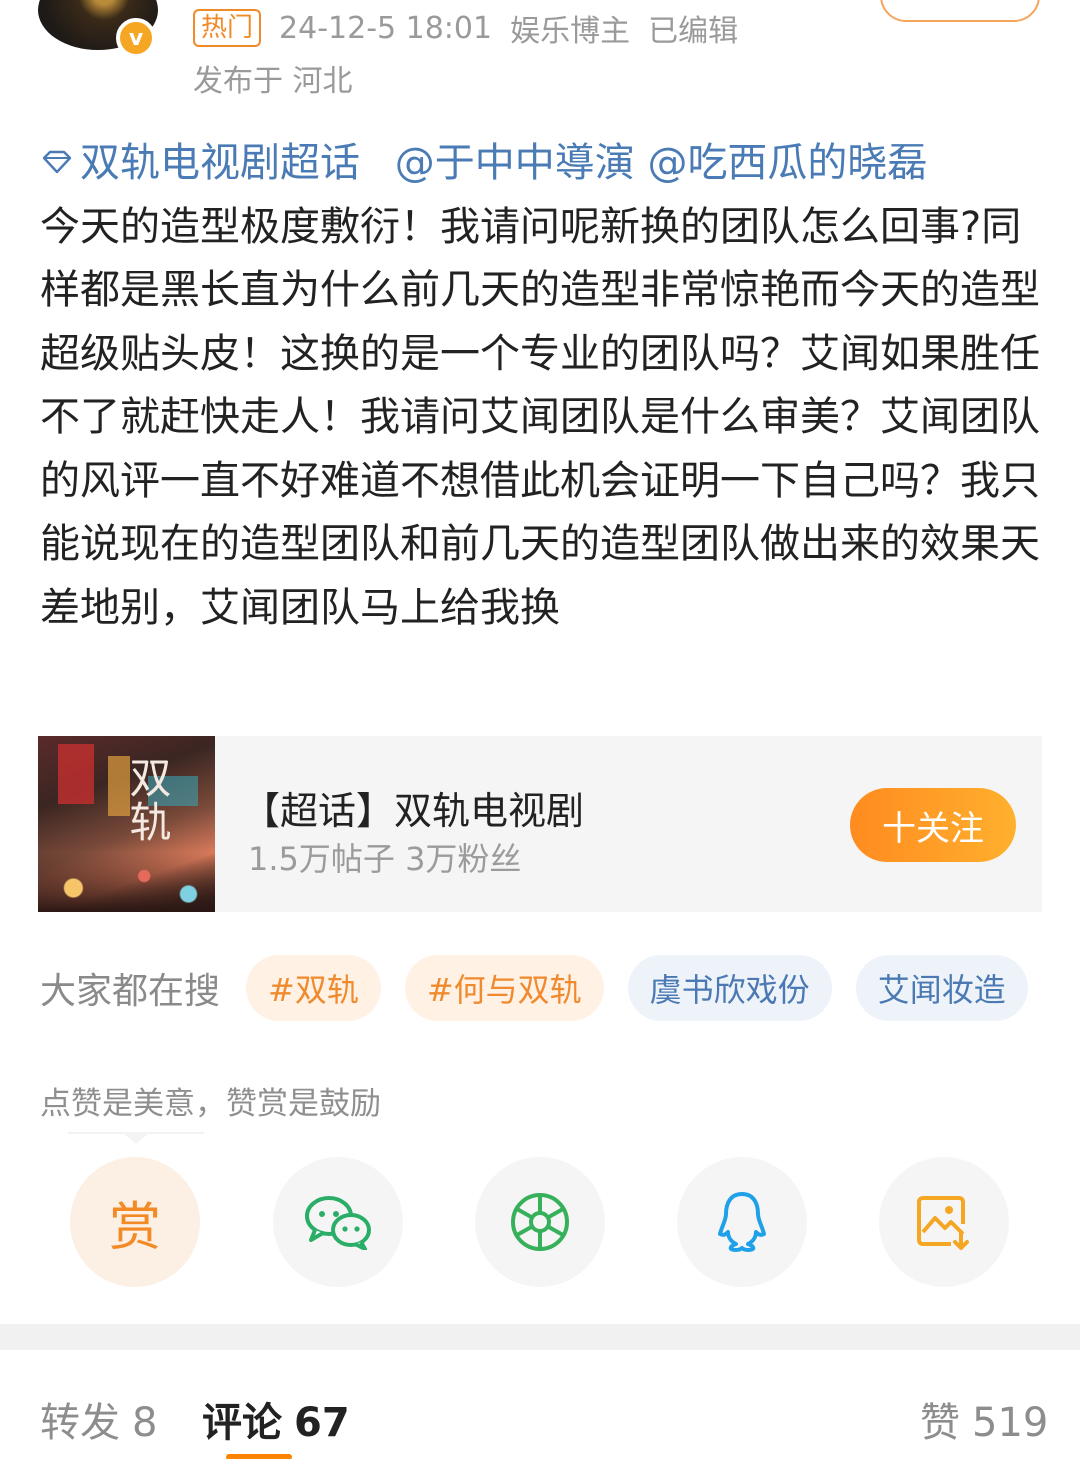  I want to click on verified-badge-icon: v, so click(136, 38).